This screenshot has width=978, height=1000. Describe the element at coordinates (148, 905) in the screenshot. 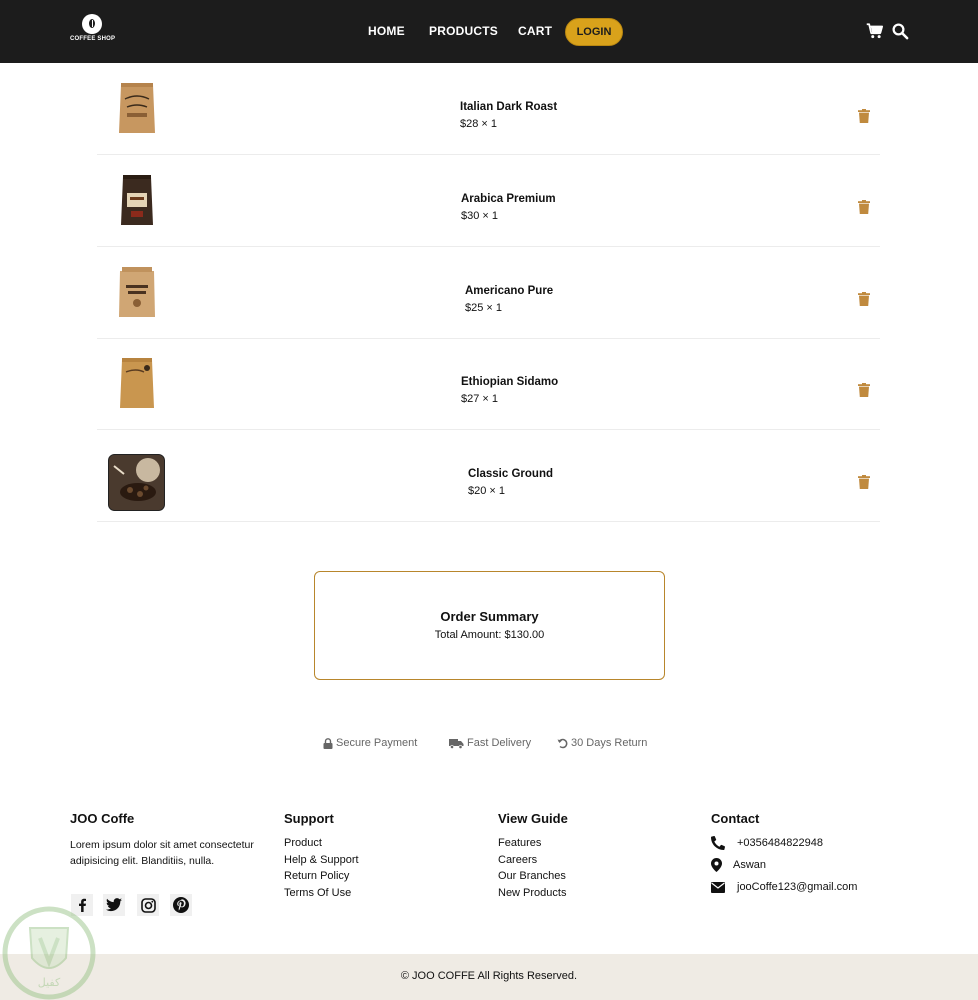

I see `instagram-icon` at that location.